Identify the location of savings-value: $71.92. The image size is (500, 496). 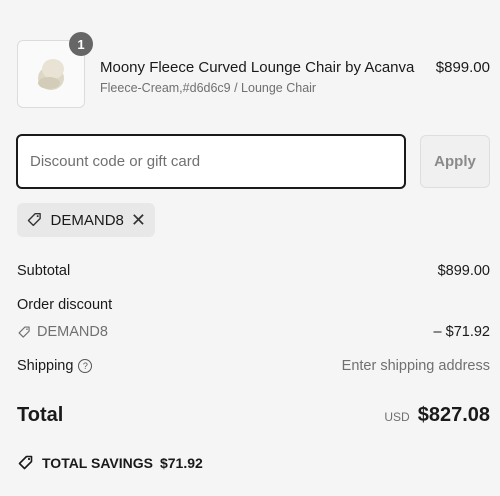
(181, 463).